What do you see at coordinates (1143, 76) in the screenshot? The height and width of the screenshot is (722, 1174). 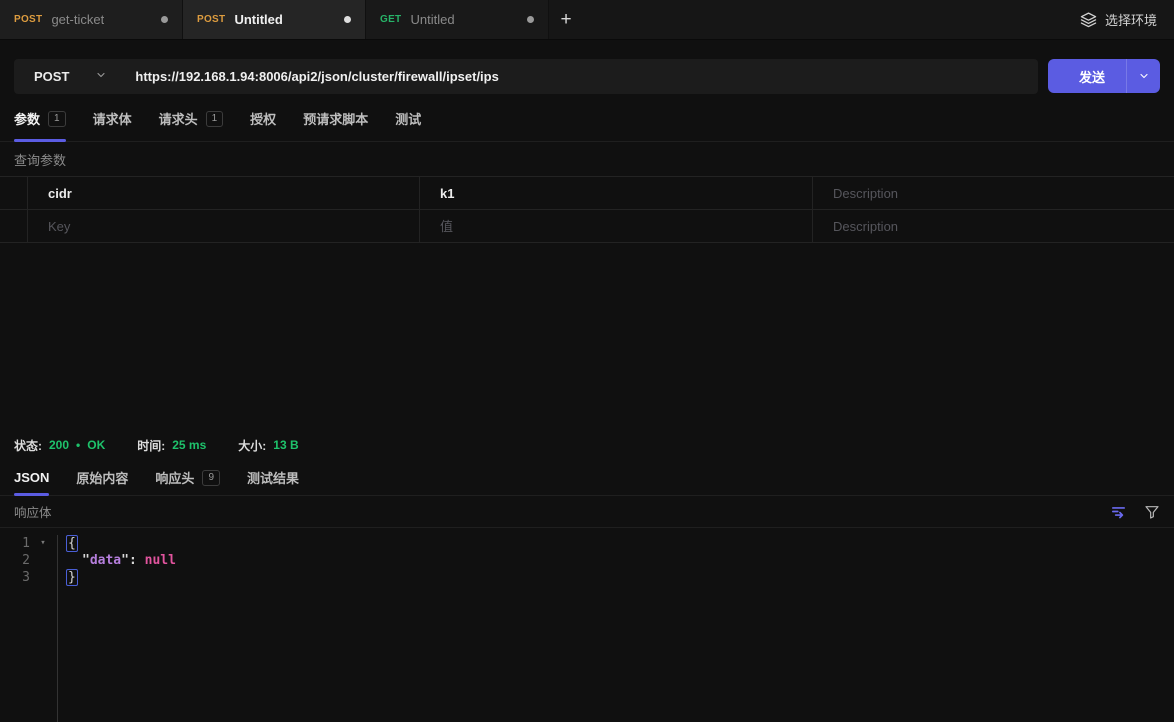 I see `send-options-caret` at bounding box center [1143, 76].